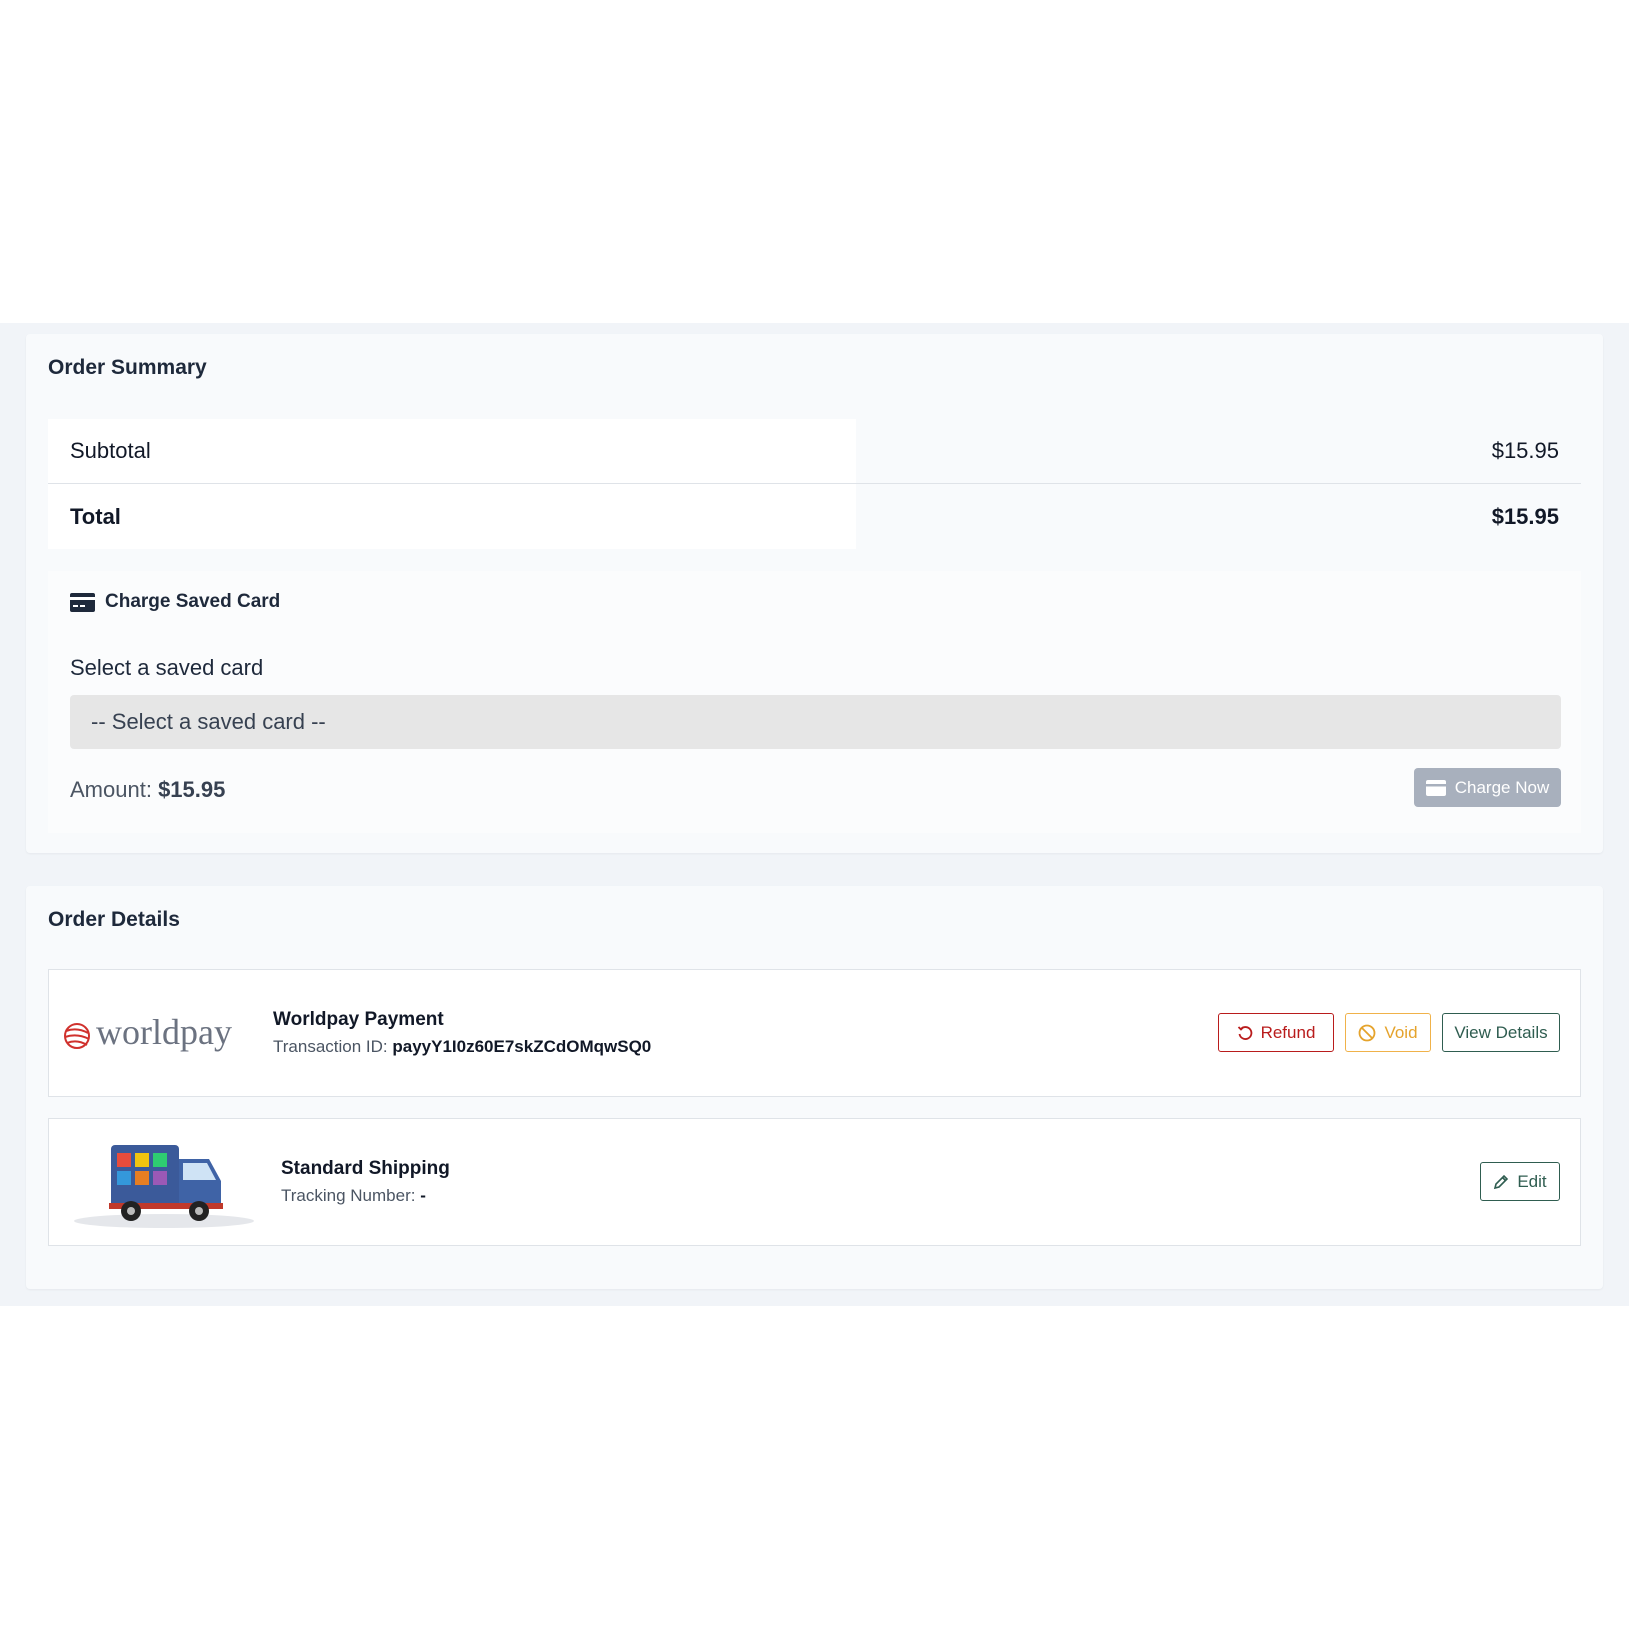 This screenshot has height=1629, width=1629. I want to click on tracking-number-value: -, so click(423, 1195).